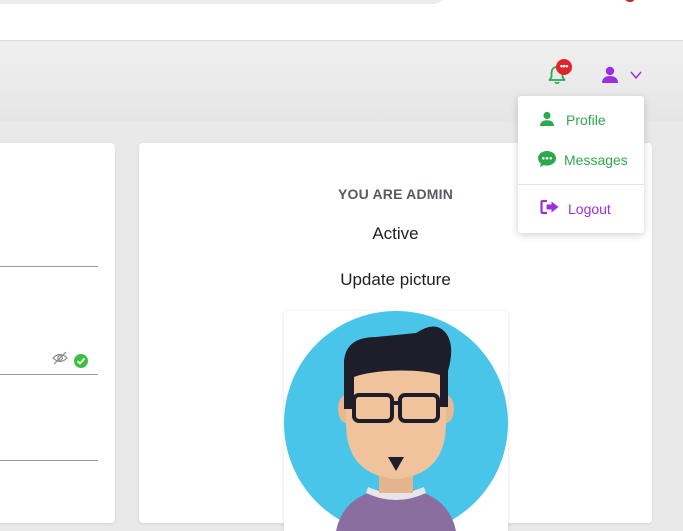 This screenshot has height=531, width=683. What do you see at coordinates (589, 209) in the screenshot?
I see `menu-item-label: Logout` at bounding box center [589, 209].